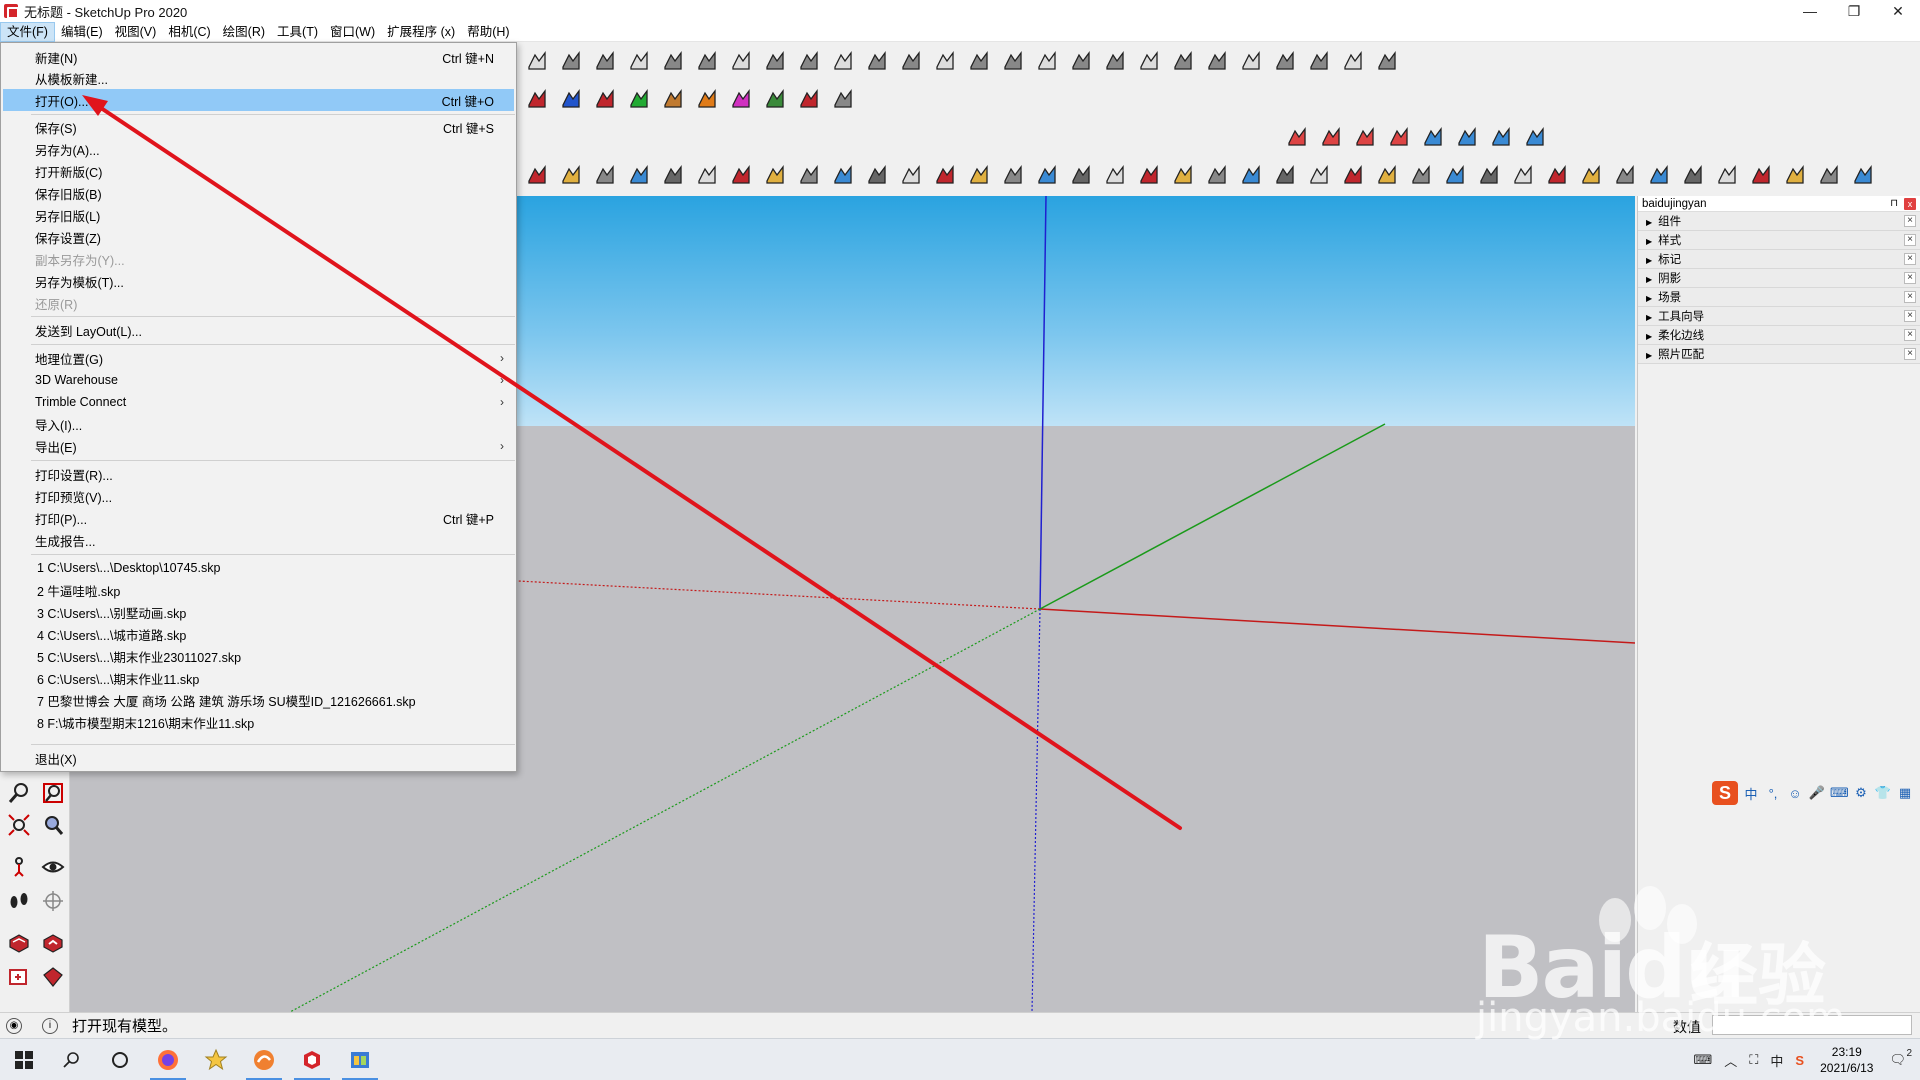  Describe the element at coordinates (571, 99) in the screenshot. I see `solid-tool-2-icon` at that location.